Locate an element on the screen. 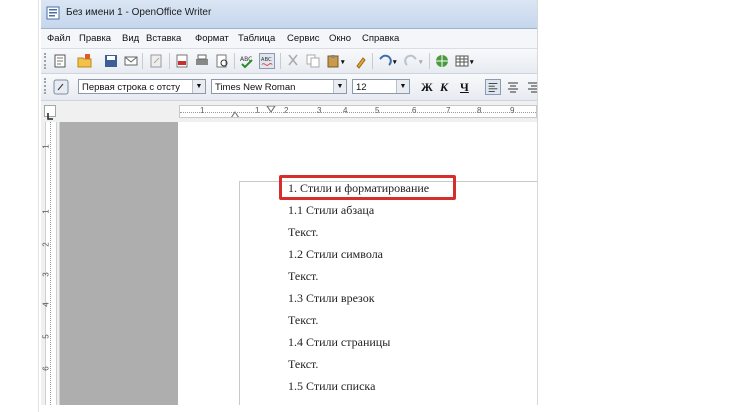  align-right-icon is located at coordinates (531, 87).